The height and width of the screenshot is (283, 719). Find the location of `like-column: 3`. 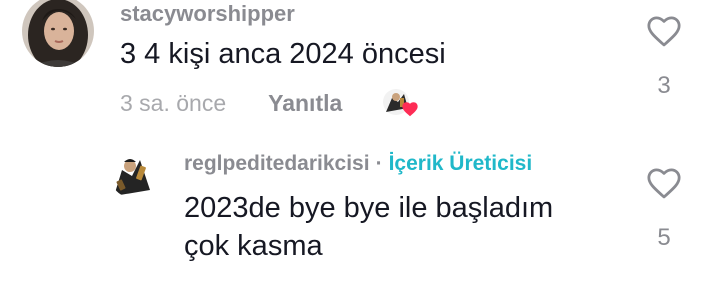

like-column: 3 is located at coordinates (664, 57).